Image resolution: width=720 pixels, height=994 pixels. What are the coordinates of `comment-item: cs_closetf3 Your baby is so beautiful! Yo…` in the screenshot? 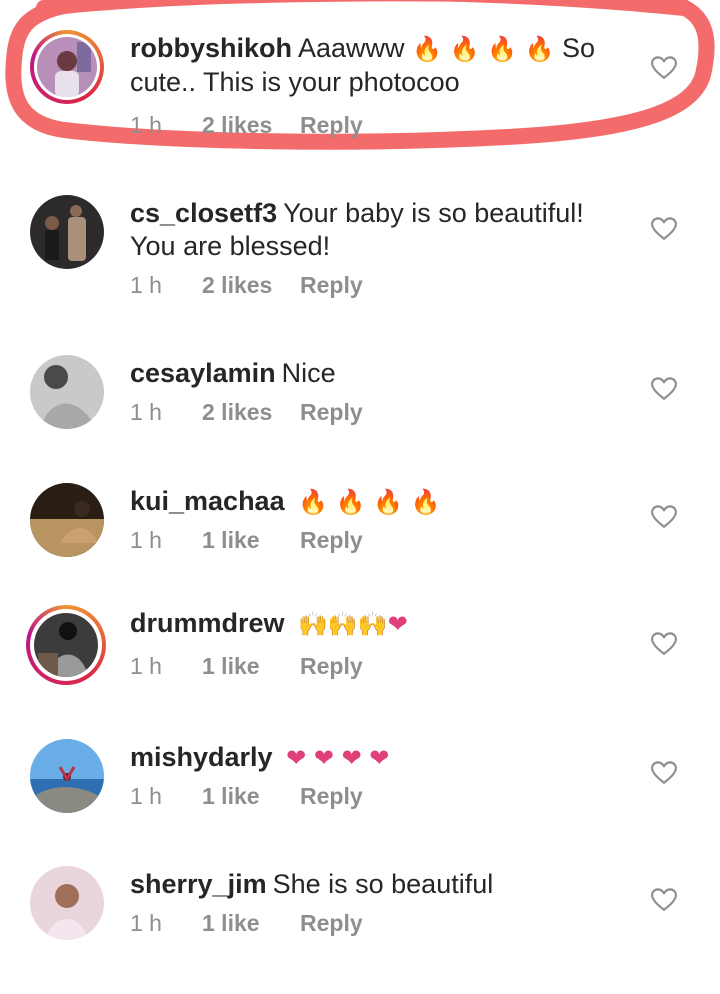 It's located at (360, 259).